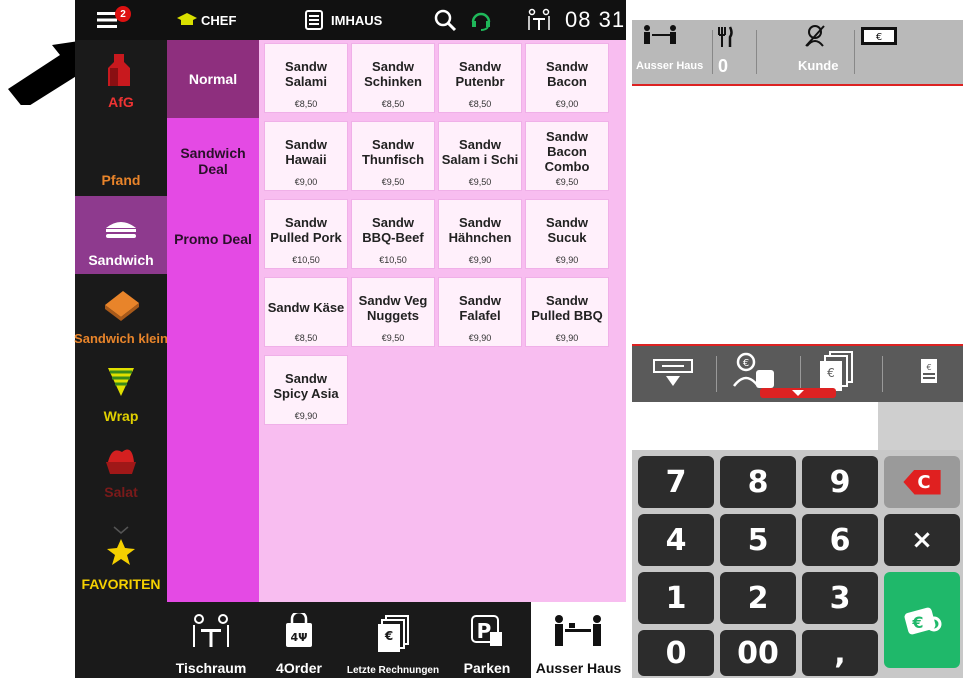  Describe the element at coordinates (306, 229) in the screenshot. I see `product-name: Sandw Pulled Pork` at that location.